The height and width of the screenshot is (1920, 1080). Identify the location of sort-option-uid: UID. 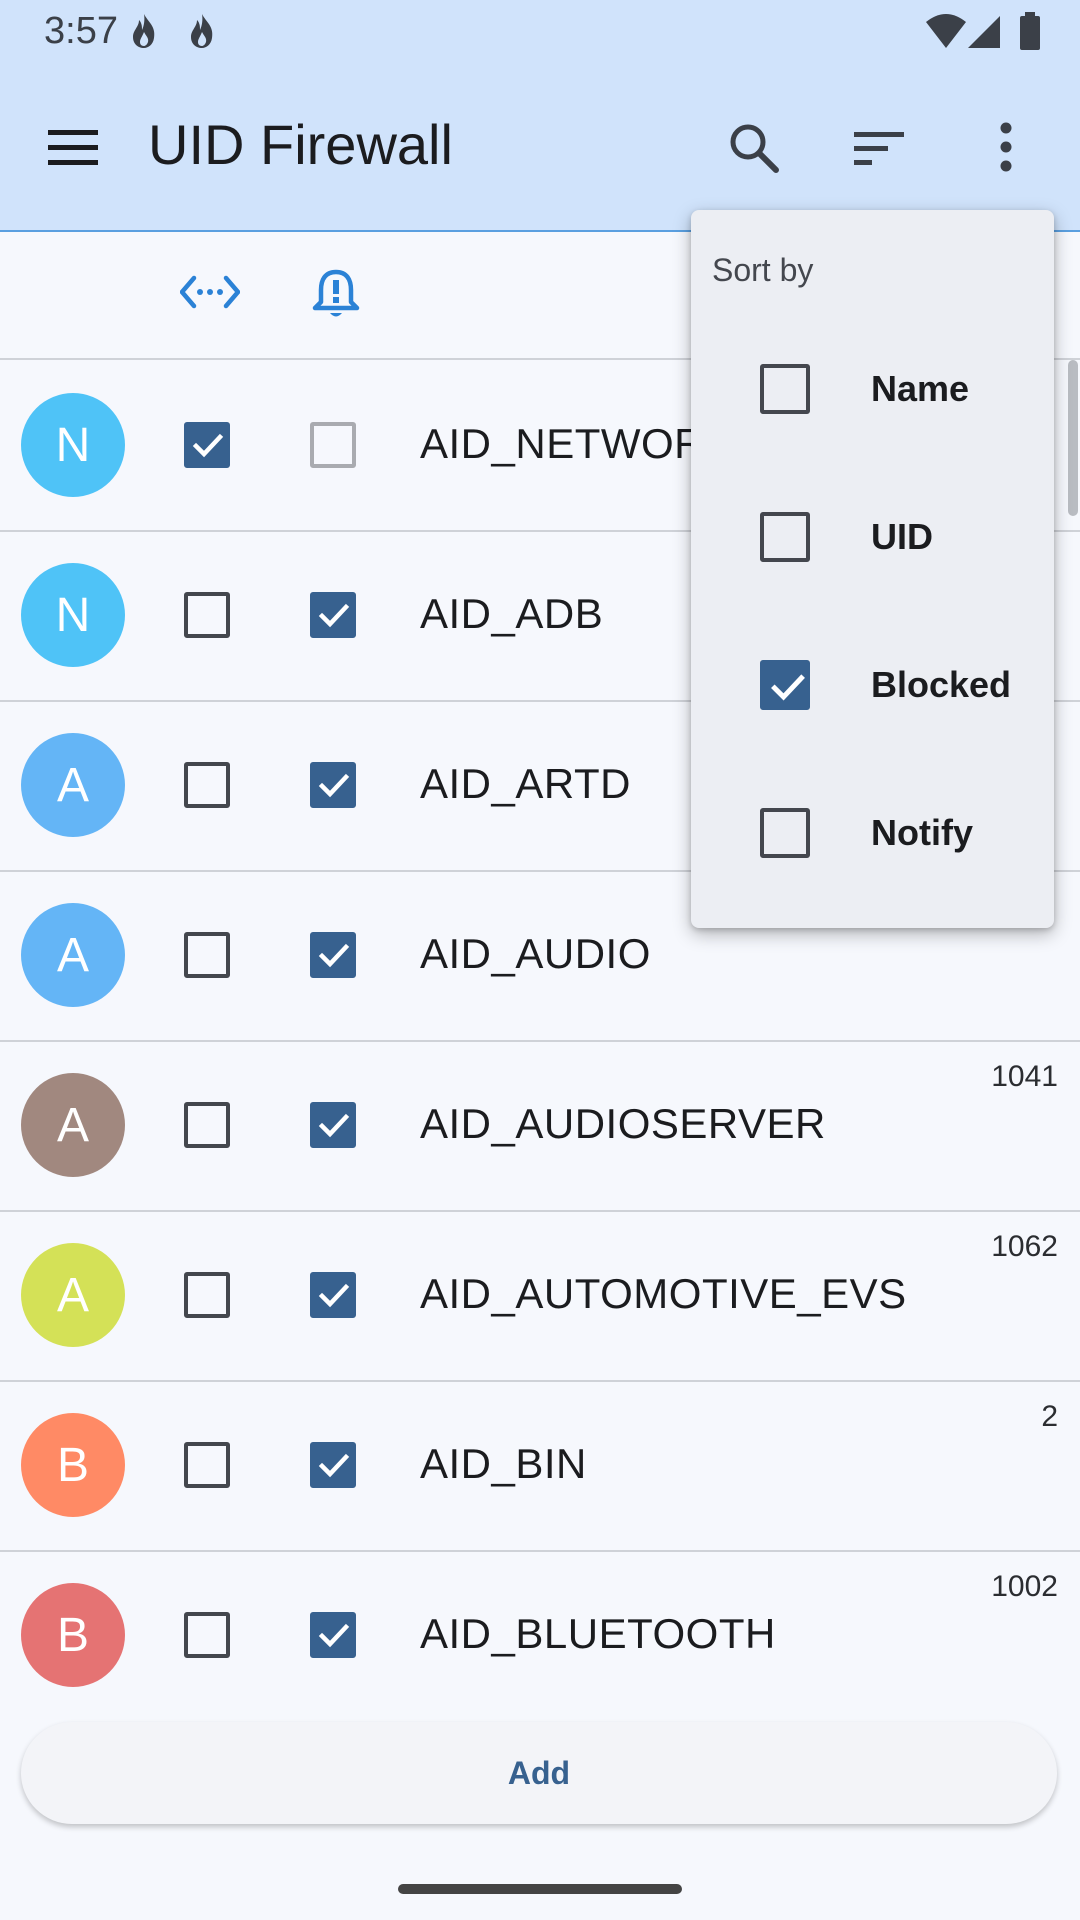
(872, 536).